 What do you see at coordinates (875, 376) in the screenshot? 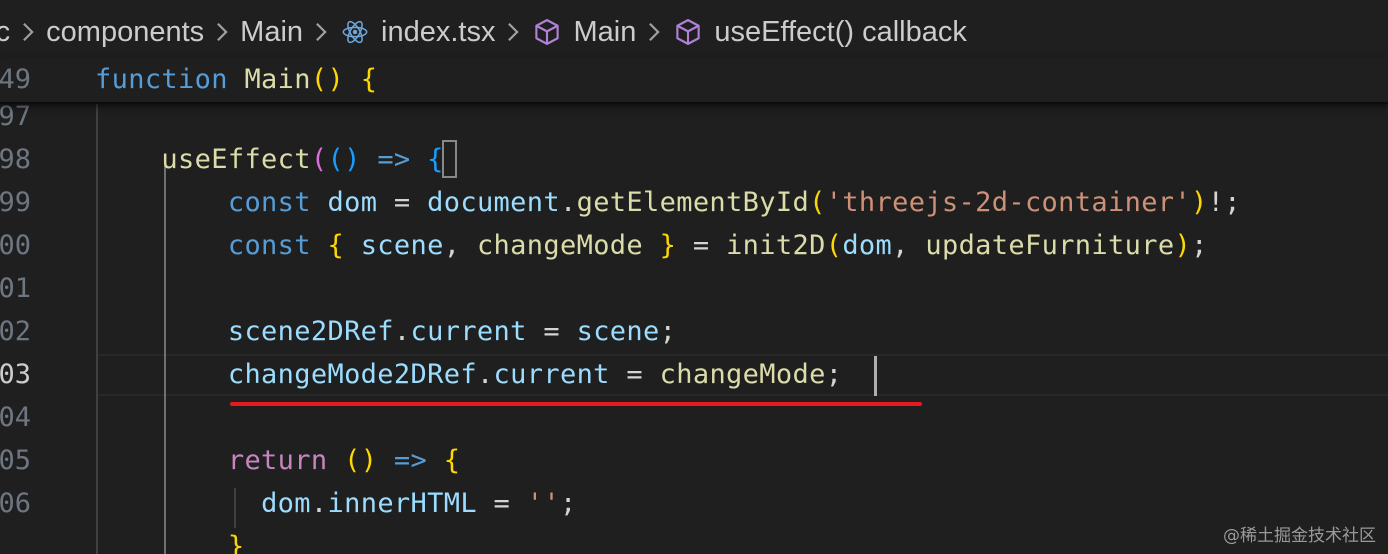
I see `text-cursor` at bounding box center [875, 376].